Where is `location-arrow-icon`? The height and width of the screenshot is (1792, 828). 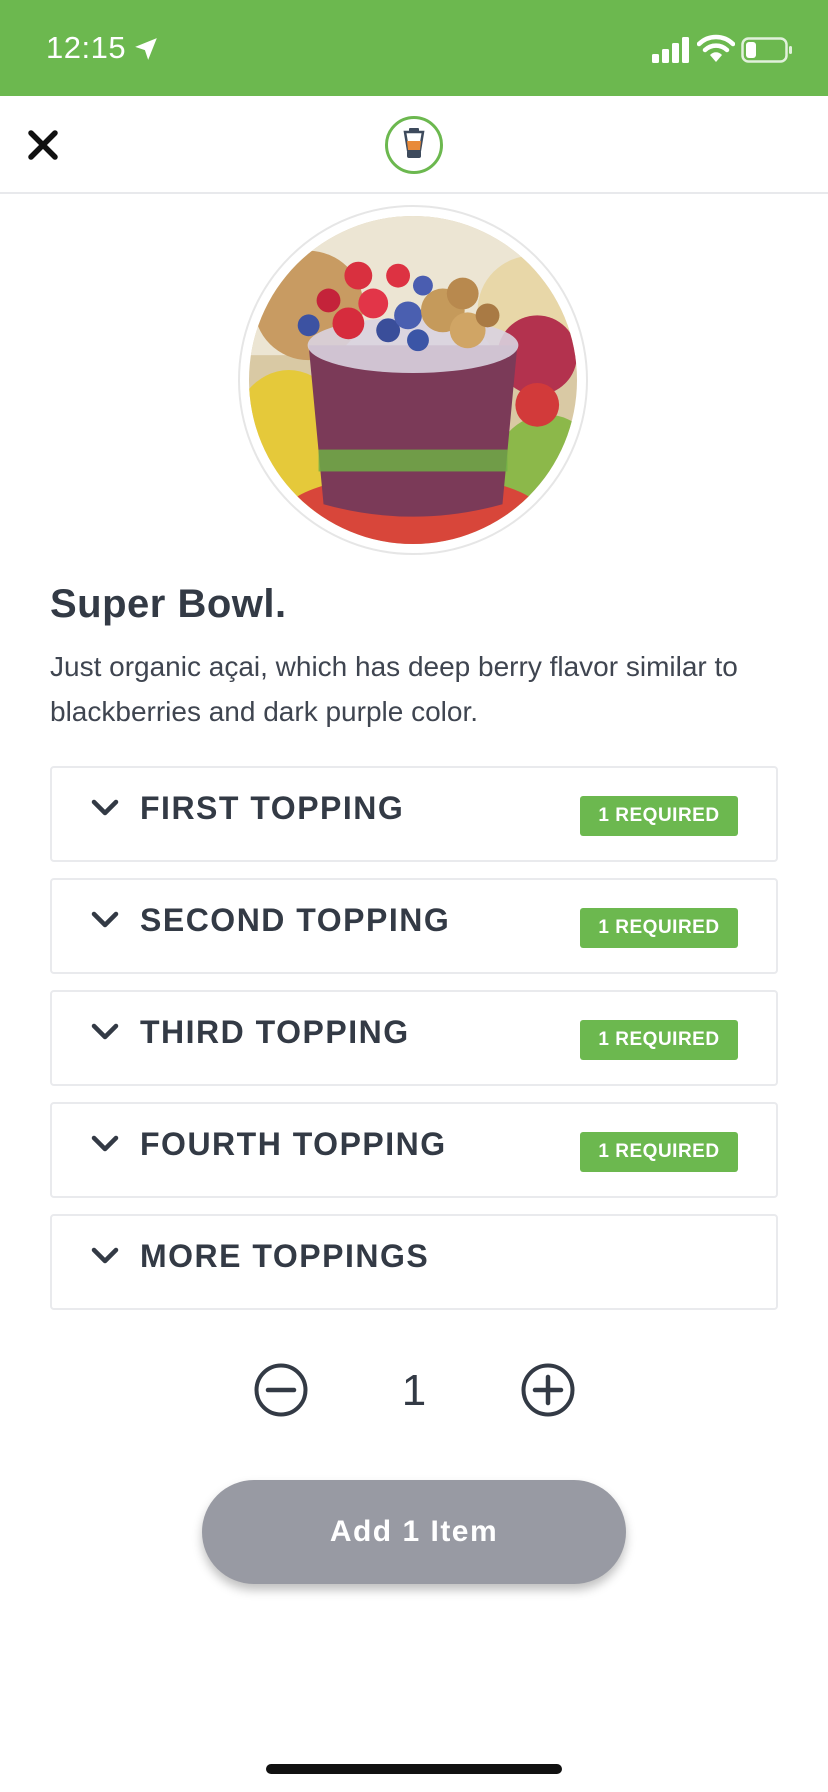
location-arrow-icon is located at coordinates (146, 49).